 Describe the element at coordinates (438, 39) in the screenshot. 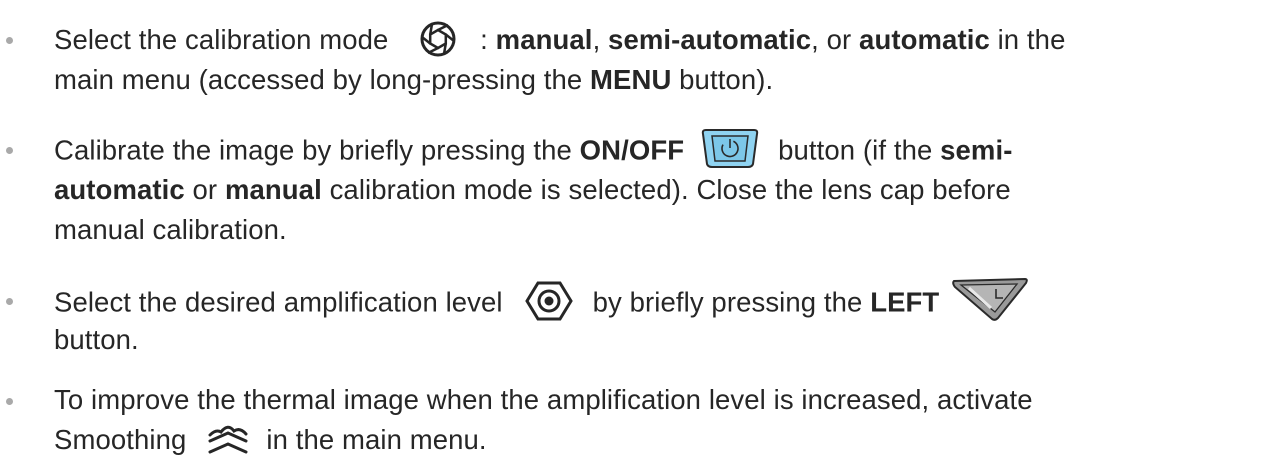

I see `calibration-mode-icon` at that location.